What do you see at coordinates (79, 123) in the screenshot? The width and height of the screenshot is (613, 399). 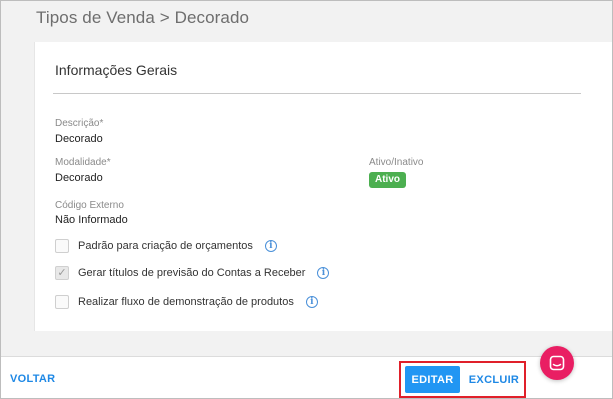 I see `descricao-label: Descrição*` at bounding box center [79, 123].